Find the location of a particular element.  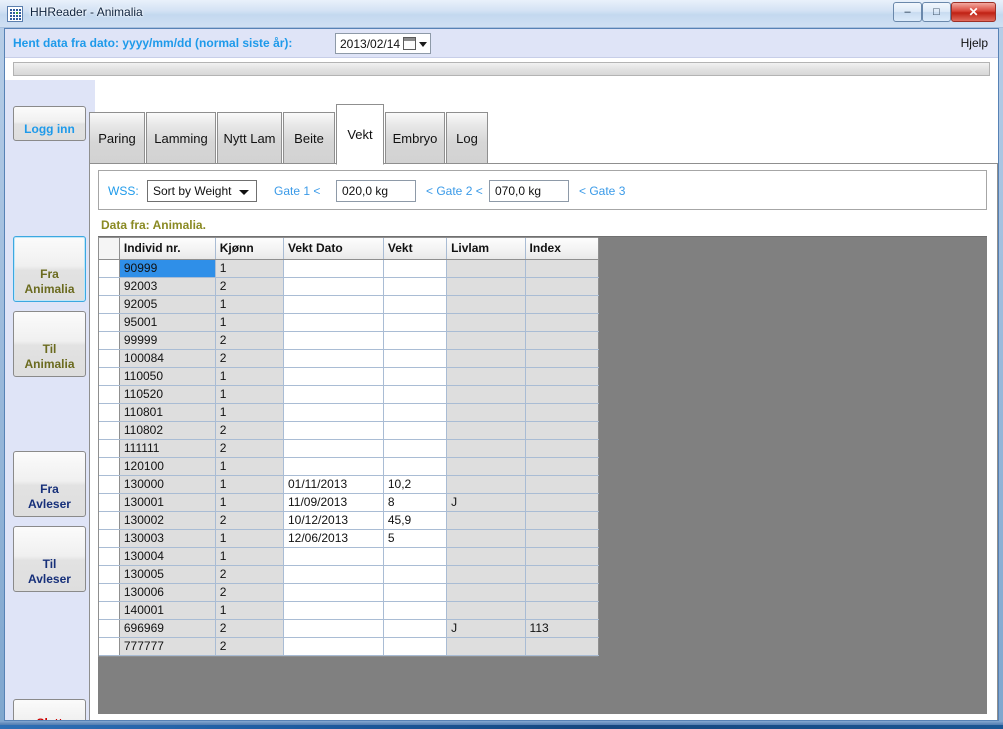

table-row: 130001 1 11/09/2013 8 J is located at coordinates (349, 502).